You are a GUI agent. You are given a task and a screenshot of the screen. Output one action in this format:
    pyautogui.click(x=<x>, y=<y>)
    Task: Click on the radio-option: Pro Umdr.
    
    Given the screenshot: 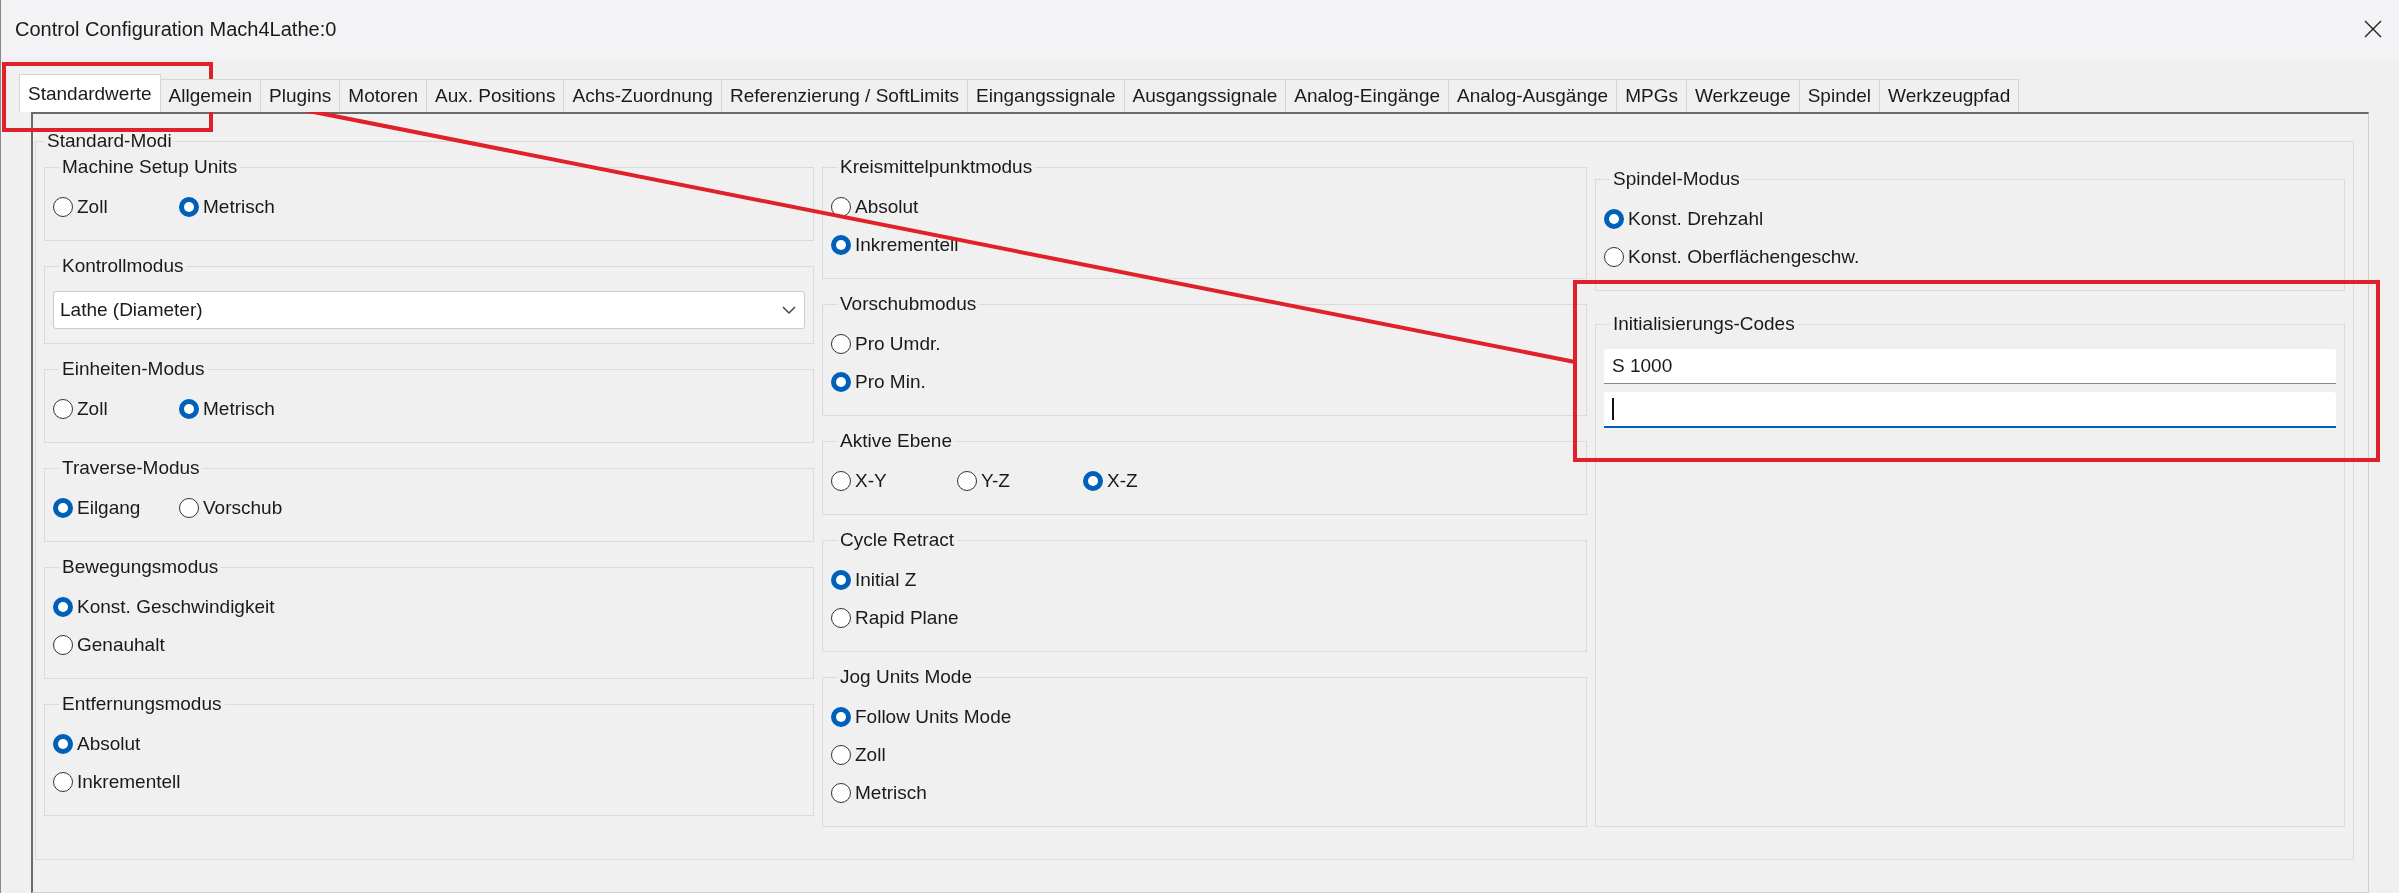 What is the action you would take?
    pyautogui.click(x=1204, y=344)
    